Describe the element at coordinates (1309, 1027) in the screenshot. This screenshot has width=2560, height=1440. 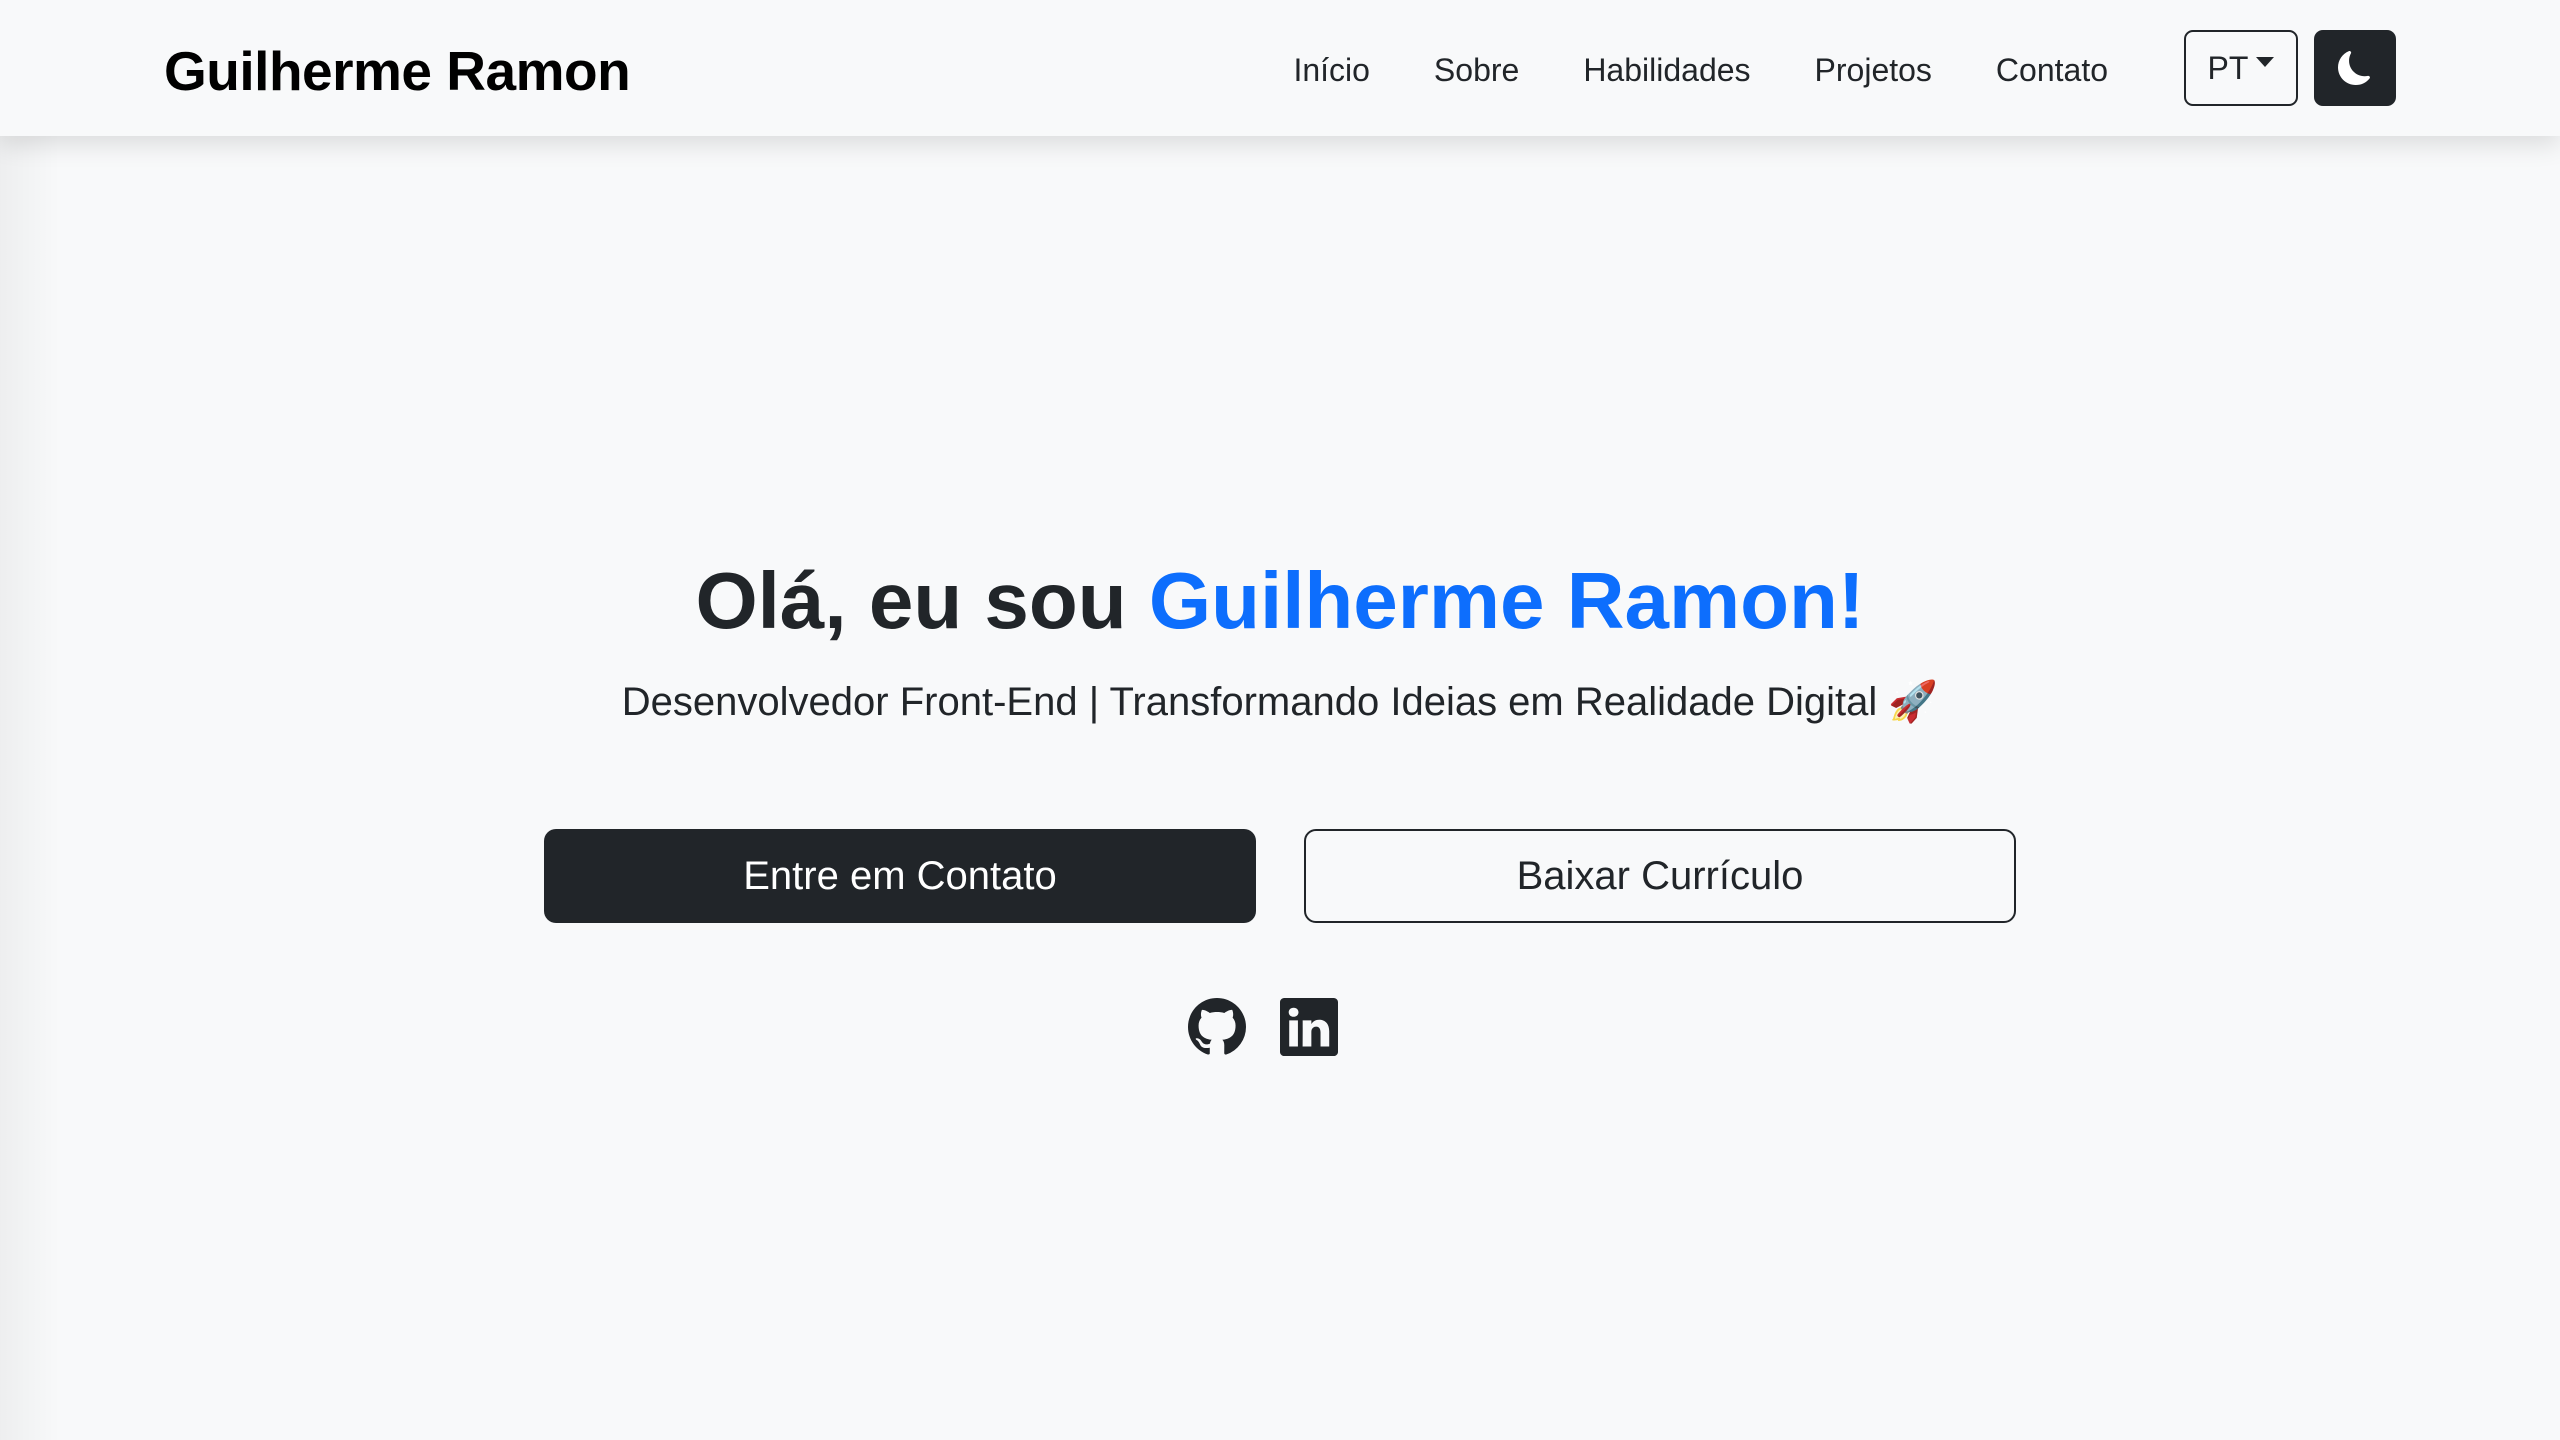
I see `linkedin-icon` at that location.